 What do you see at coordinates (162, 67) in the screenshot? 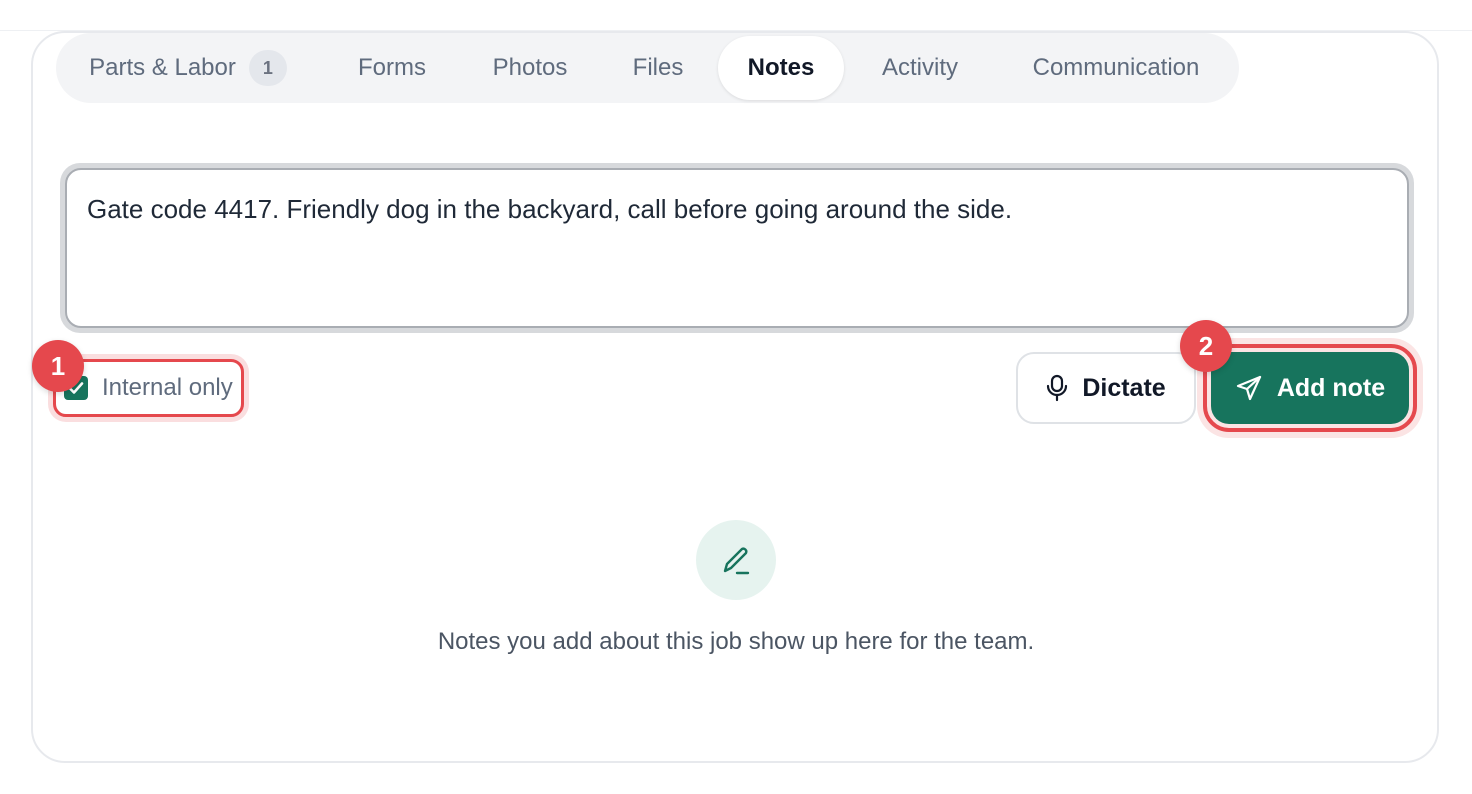
I see `tab-label: Parts & Labor` at bounding box center [162, 67].